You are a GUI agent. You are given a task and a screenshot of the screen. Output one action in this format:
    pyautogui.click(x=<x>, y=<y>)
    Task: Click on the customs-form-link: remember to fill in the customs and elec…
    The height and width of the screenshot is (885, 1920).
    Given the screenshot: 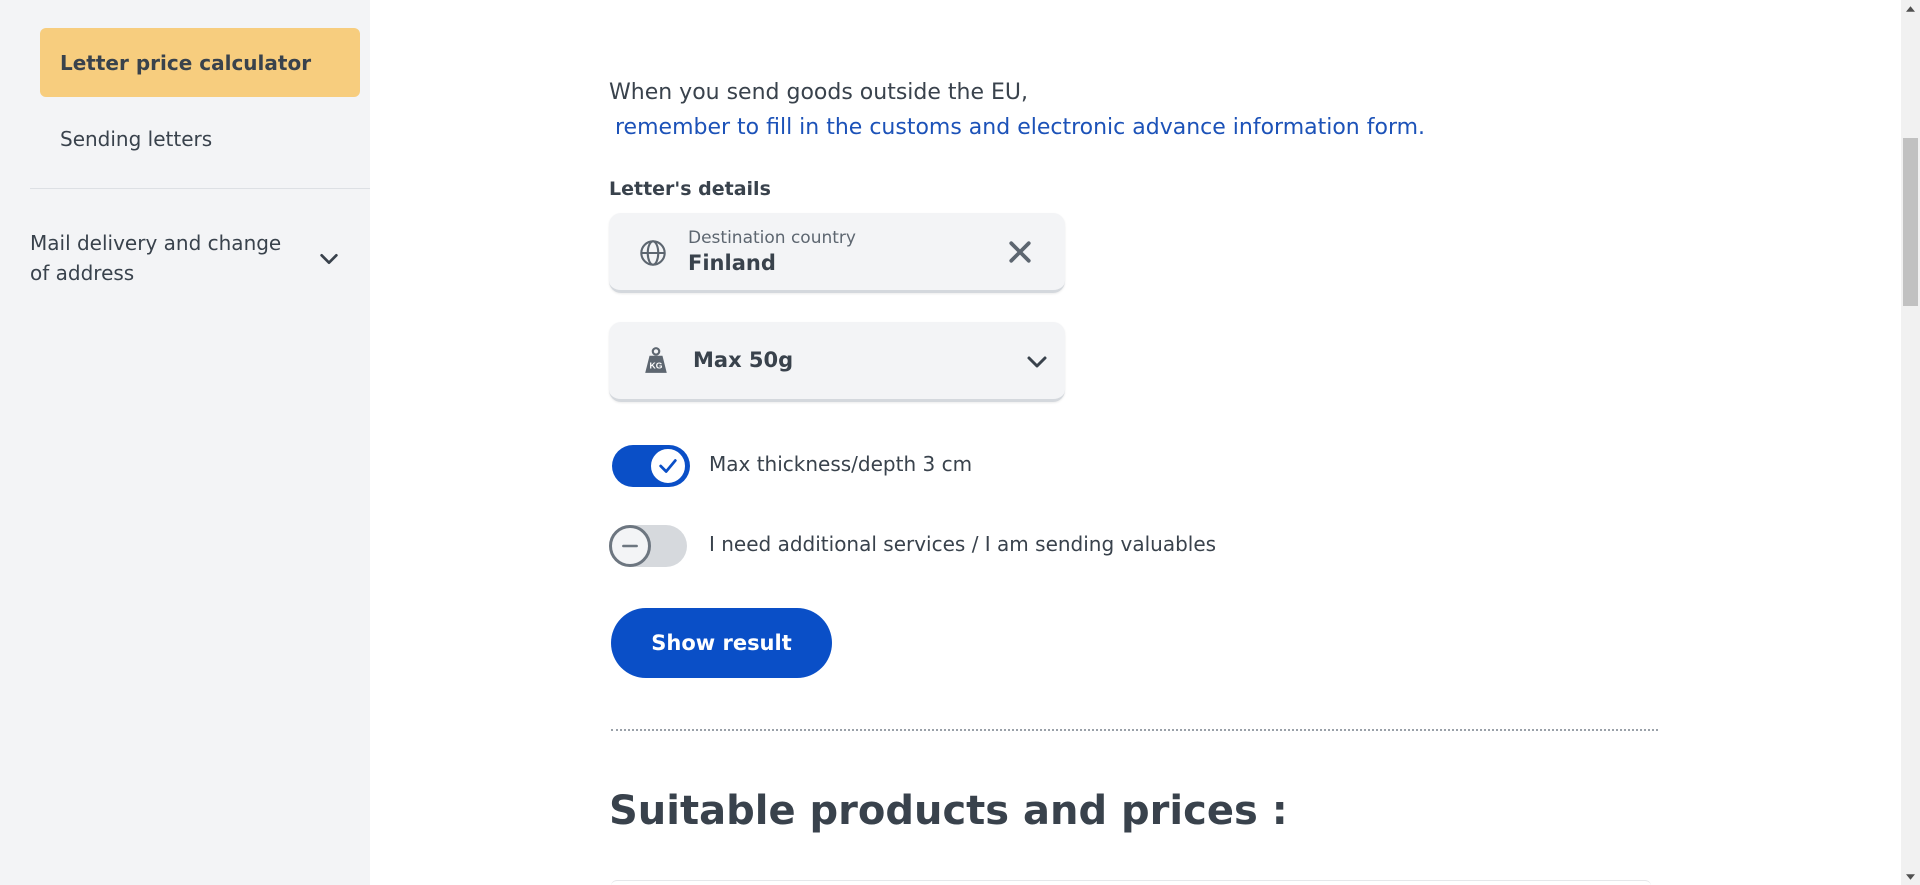 What is the action you would take?
    pyautogui.click(x=1017, y=127)
    